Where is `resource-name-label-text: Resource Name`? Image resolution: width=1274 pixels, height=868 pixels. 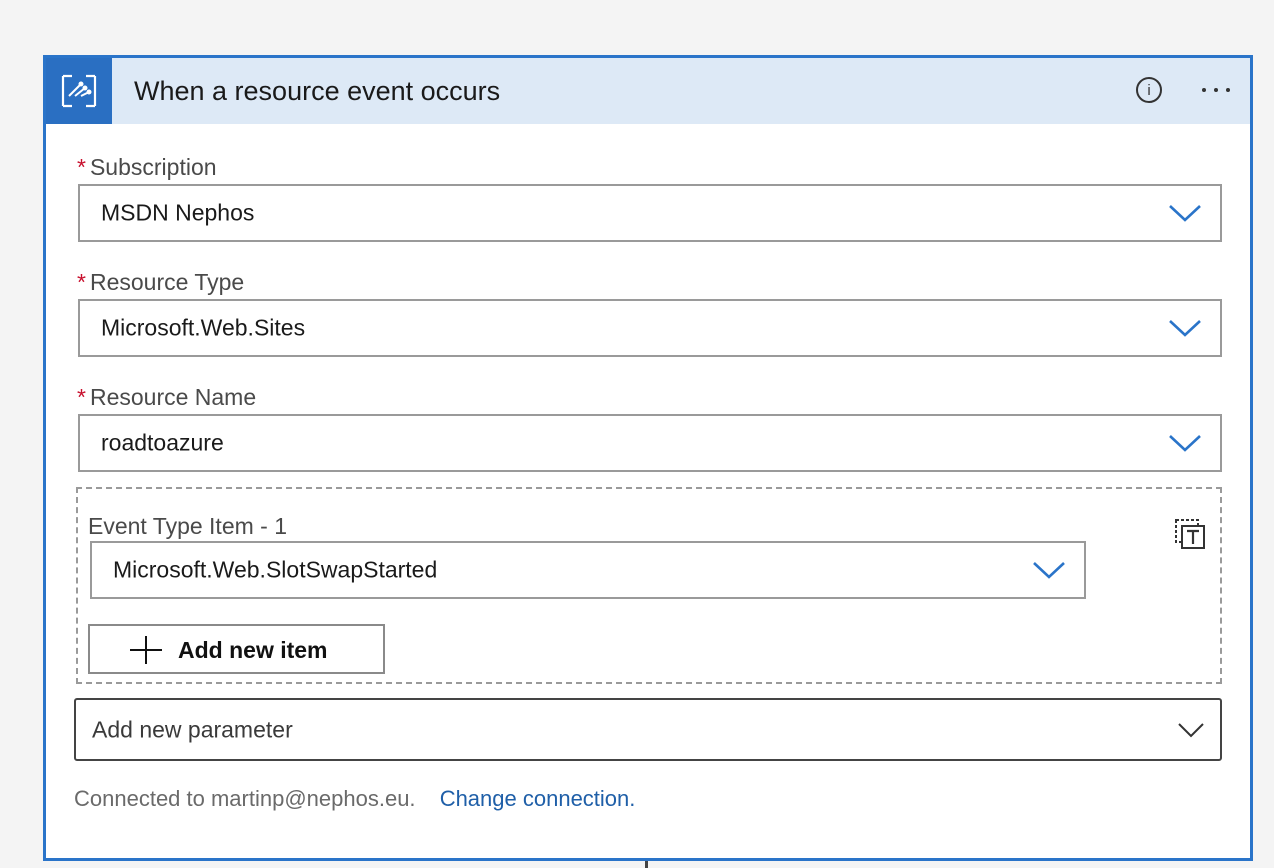 resource-name-label-text: Resource Name is located at coordinates (173, 397).